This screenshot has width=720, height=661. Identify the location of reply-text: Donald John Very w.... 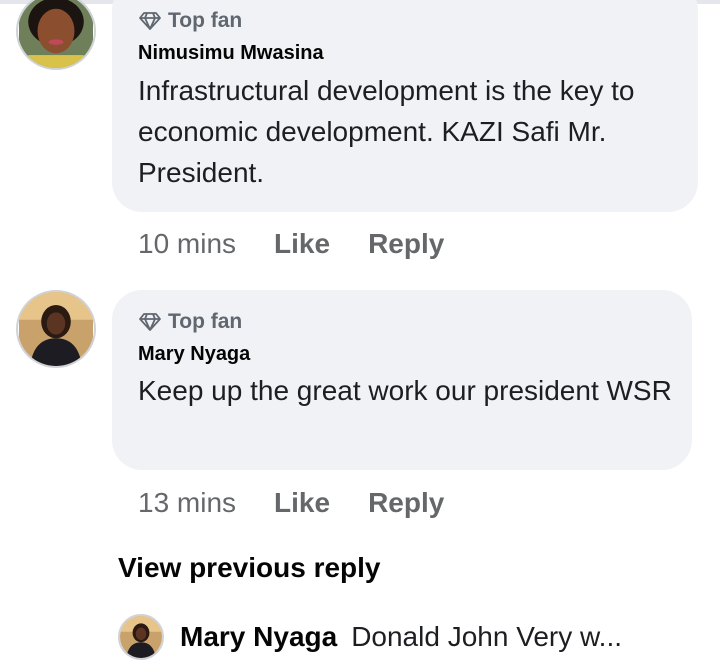
(487, 636).